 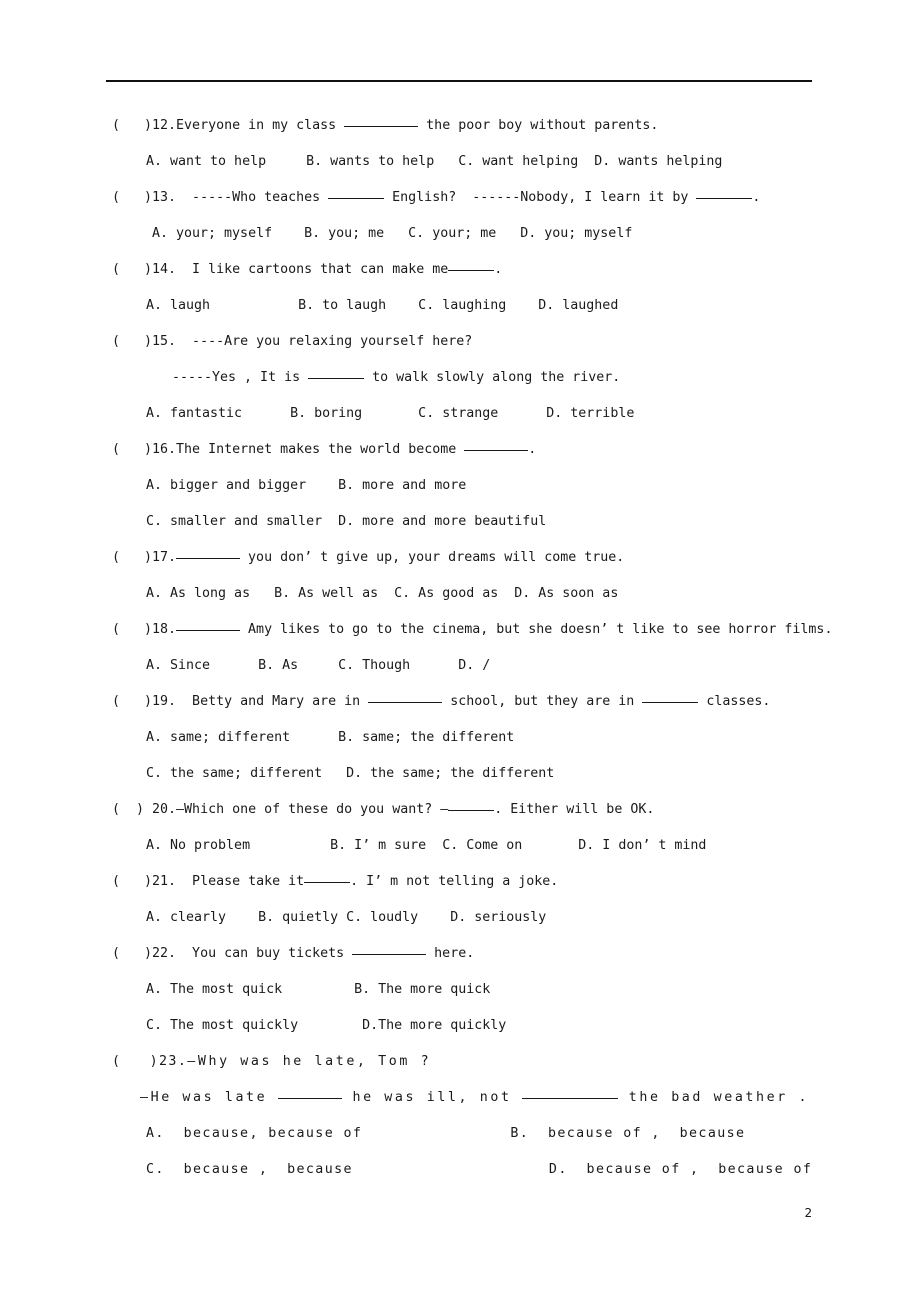 What do you see at coordinates (264, 953) in the screenshot?
I see `stem-text-before: You can buy tickets` at bounding box center [264, 953].